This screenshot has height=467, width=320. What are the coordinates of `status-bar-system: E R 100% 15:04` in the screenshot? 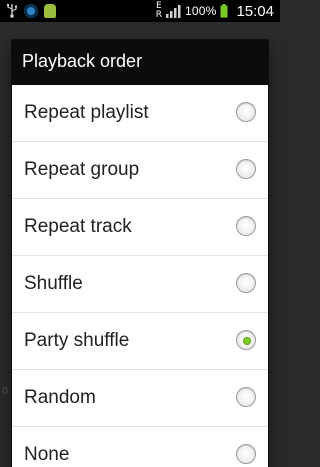 It's located at (215, 11).